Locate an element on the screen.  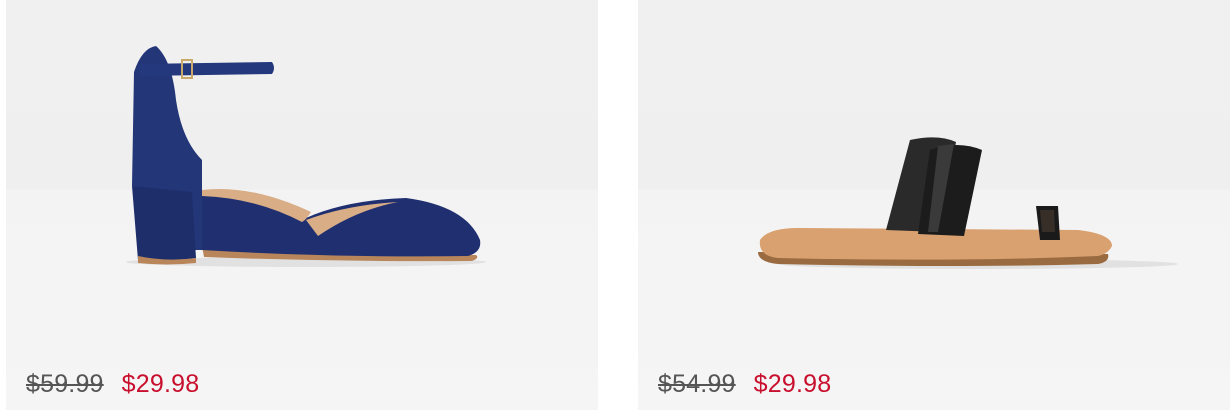
price-row: $59.99 $29.98 is located at coordinates (112, 384).